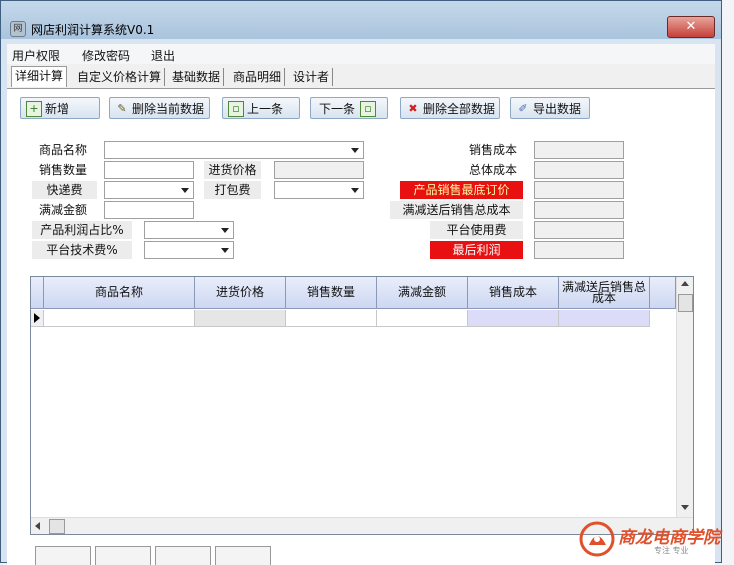 The height and width of the screenshot is (565, 734). What do you see at coordinates (361, 20) in the screenshot?
I see `title-bar: 网 网店利润计算系统V0.1 ✕` at bounding box center [361, 20].